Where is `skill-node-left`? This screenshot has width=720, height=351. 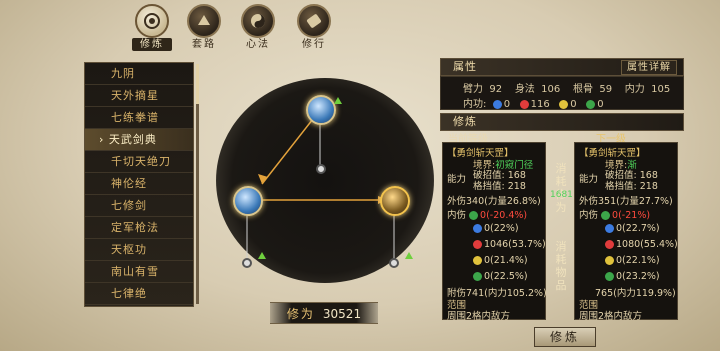
skill-node-left is located at coordinates (248, 201).